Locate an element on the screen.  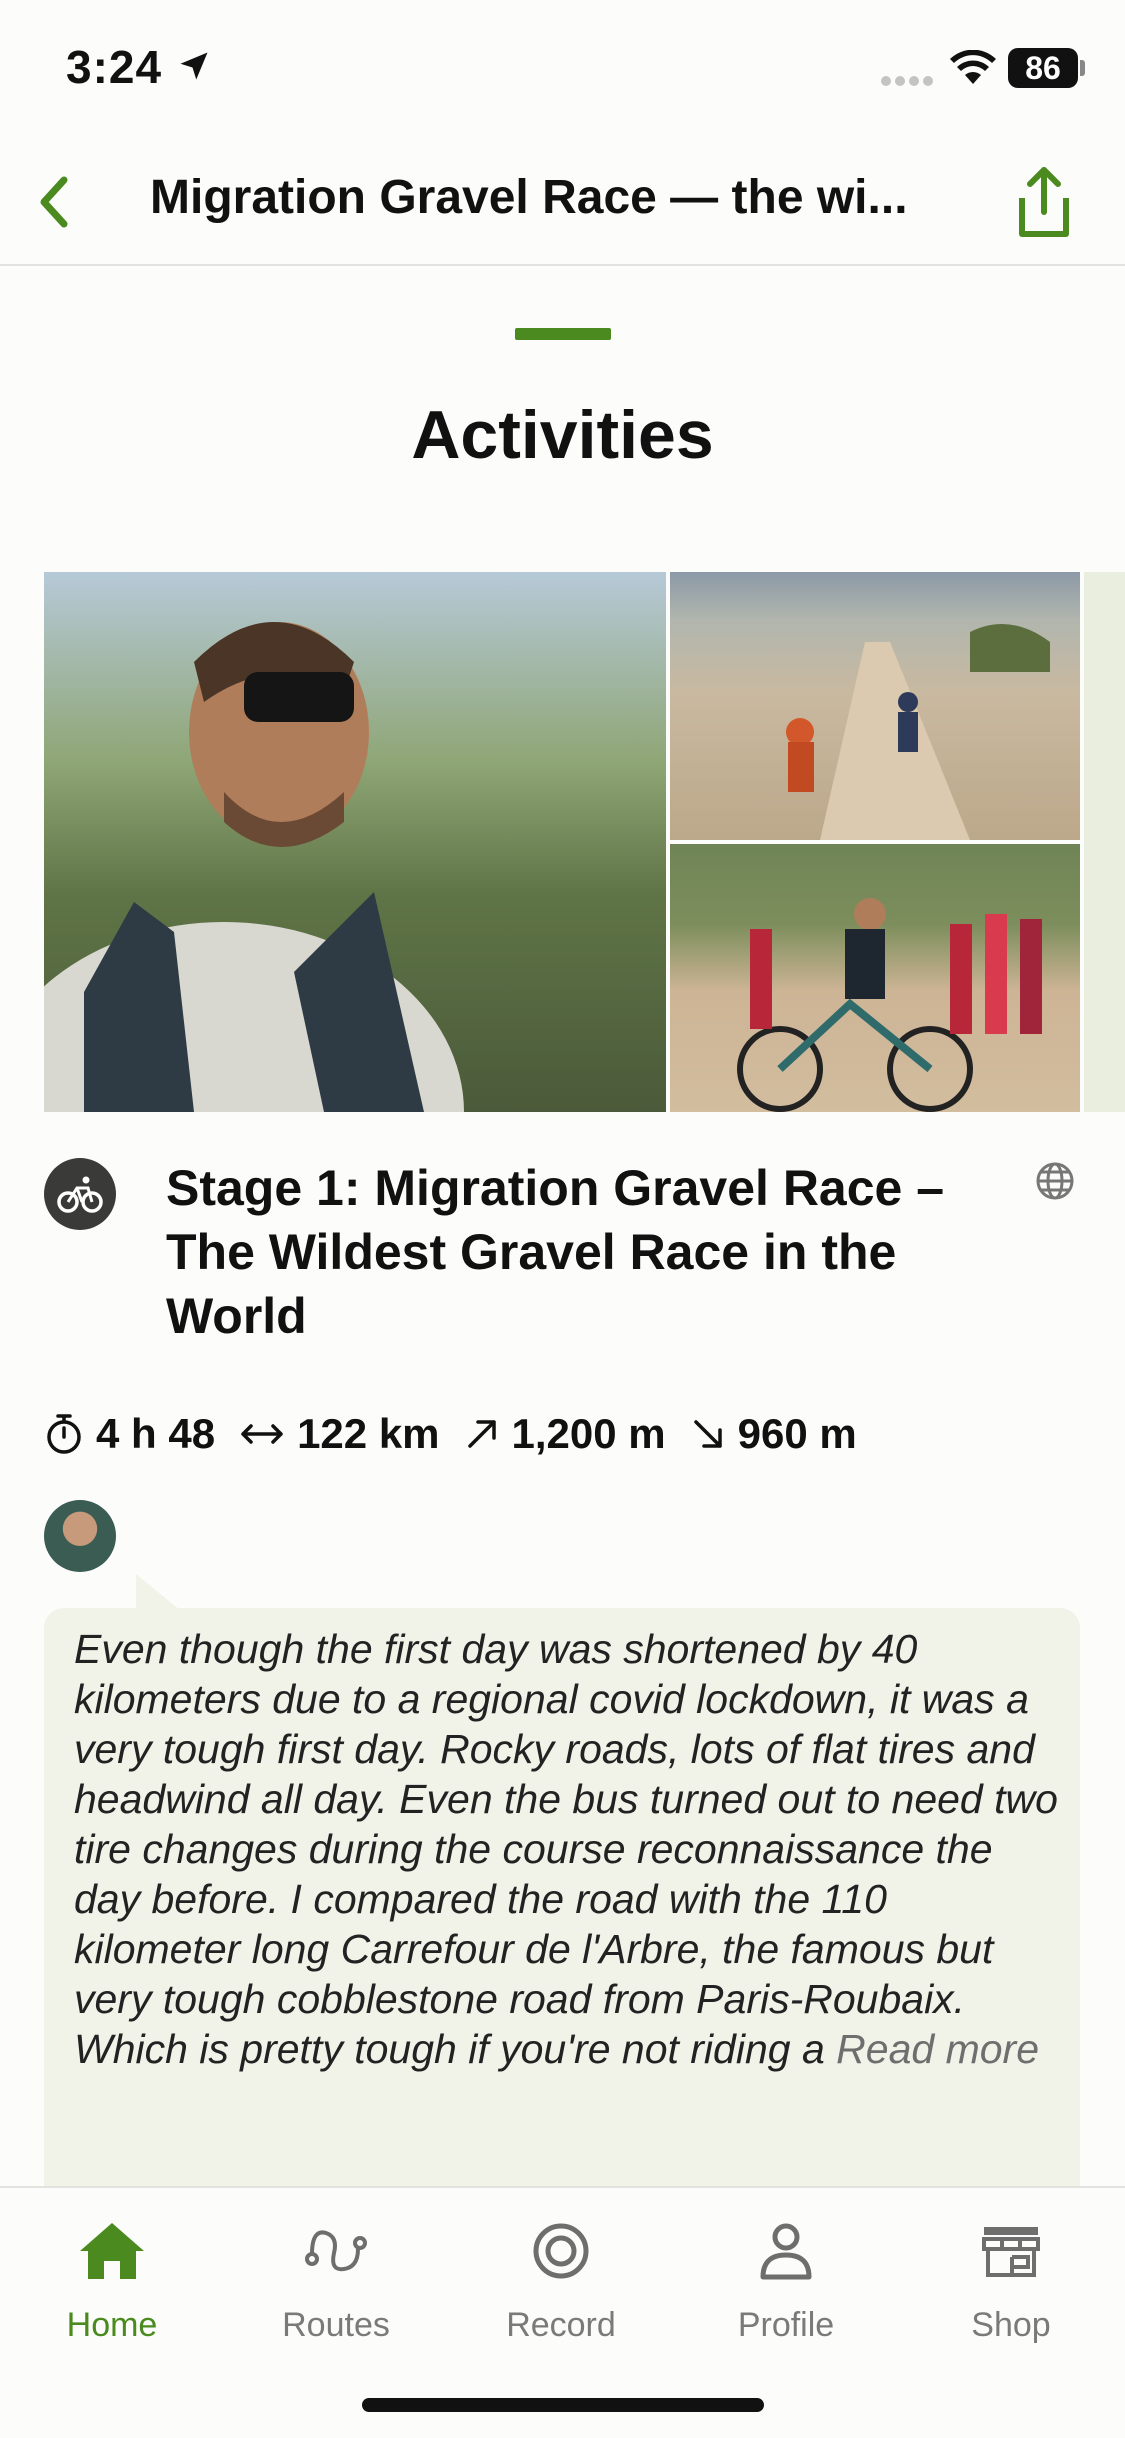
arrow-down-right-icon is located at coordinates (708, 1434).